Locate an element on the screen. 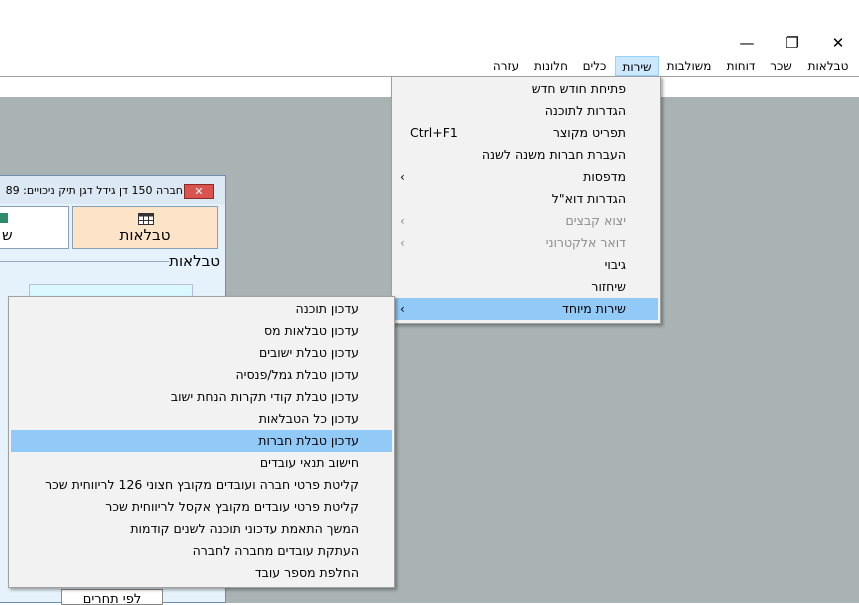  company-window-titlebar: חברה 150 דן גידל דגן תיק ניכויים: 89 ✕ is located at coordinates (112, 190).